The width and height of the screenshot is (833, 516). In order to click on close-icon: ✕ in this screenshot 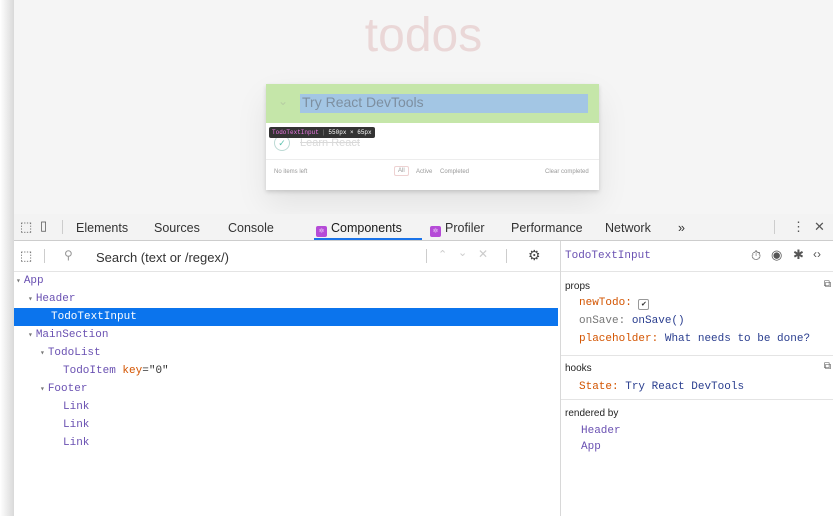, I will do `click(819, 227)`.